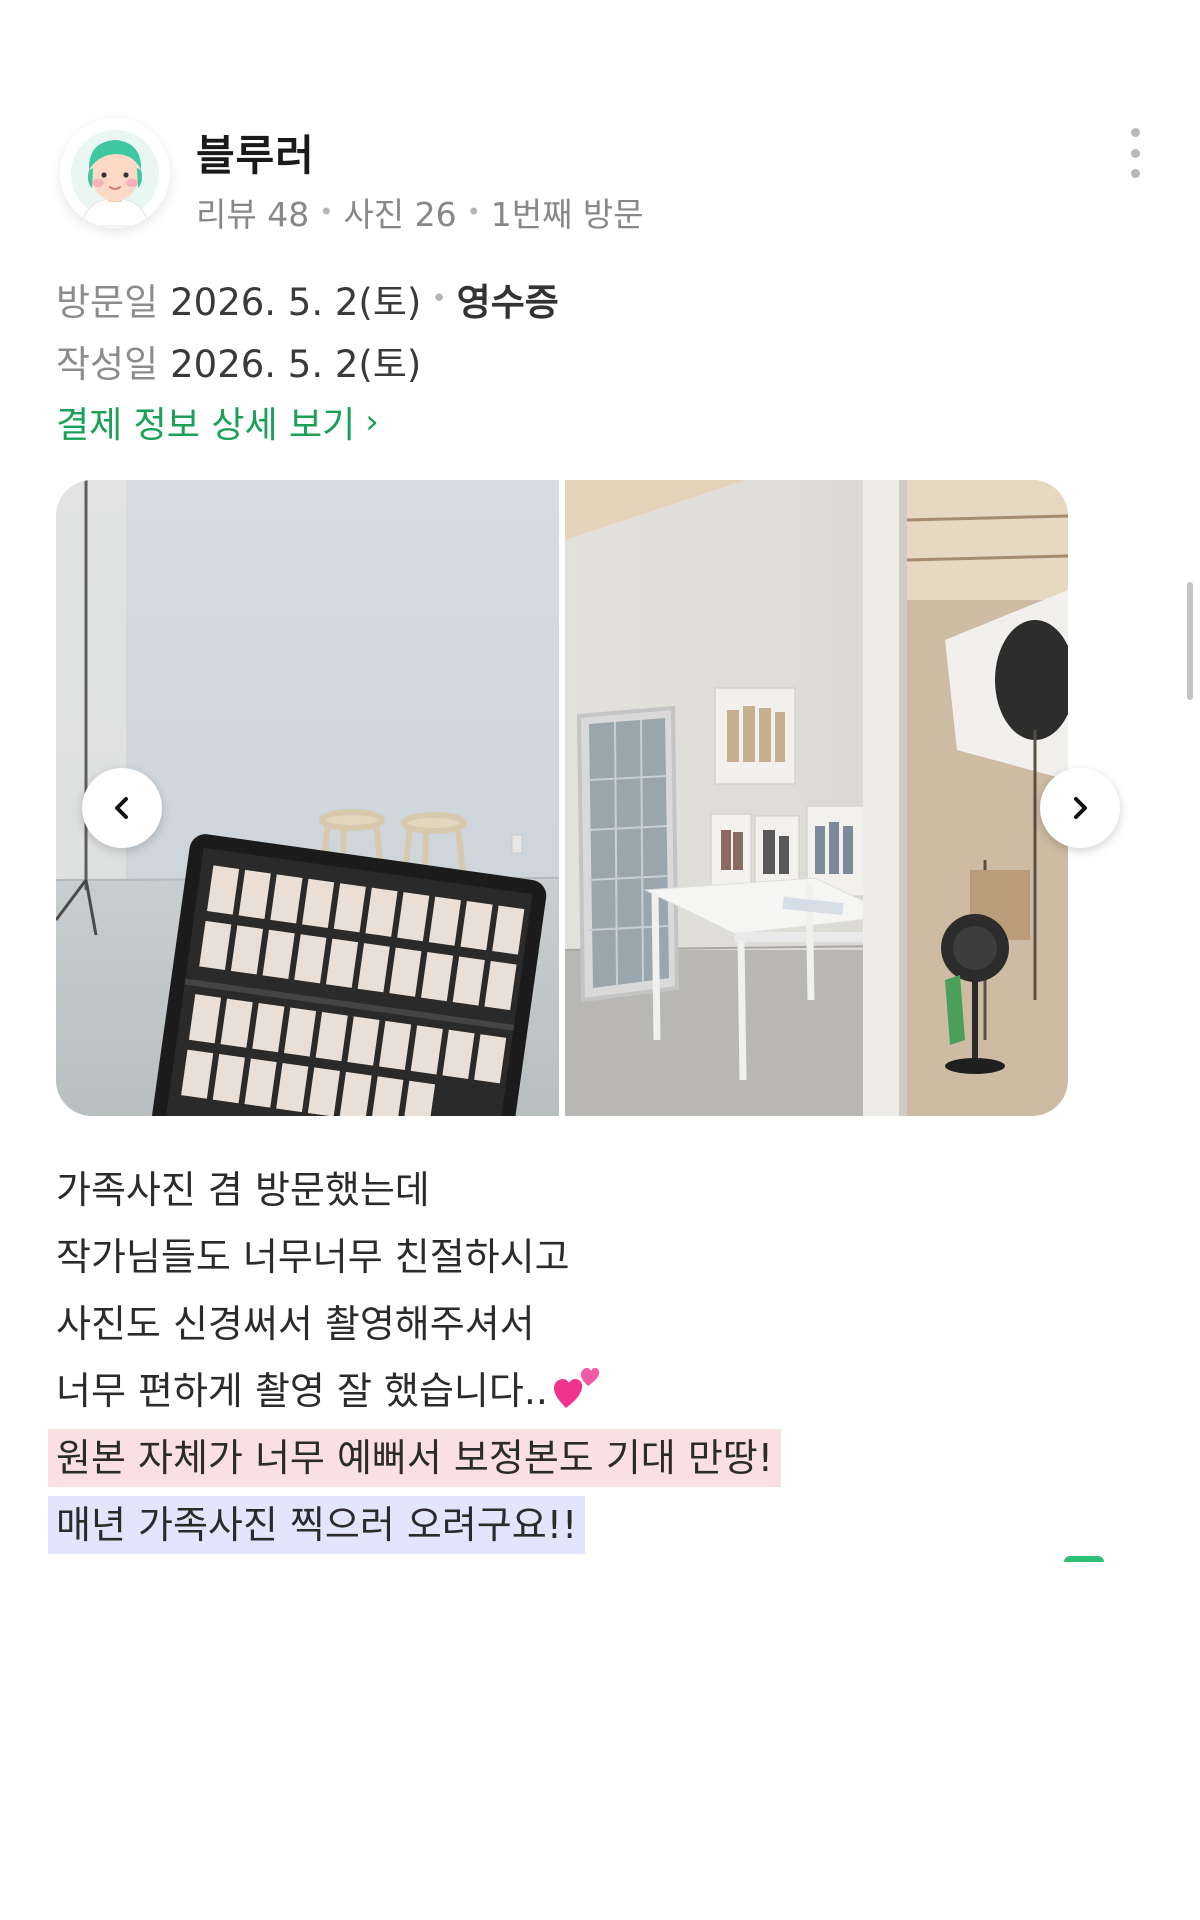  Describe the element at coordinates (302, 1391) in the screenshot. I see `review-line: 너무 편하게 촬영 잘 했습니다..` at that location.